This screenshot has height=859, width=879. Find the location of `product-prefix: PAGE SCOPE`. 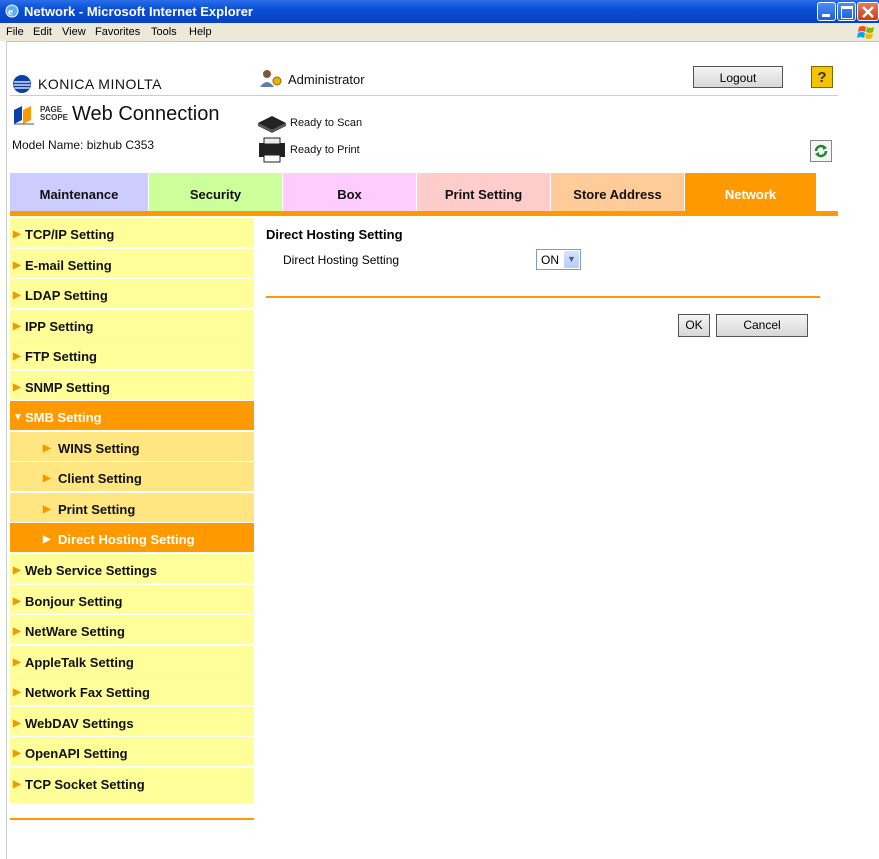

product-prefix: PAGE SCOPE is located at coordinates (54, 113).